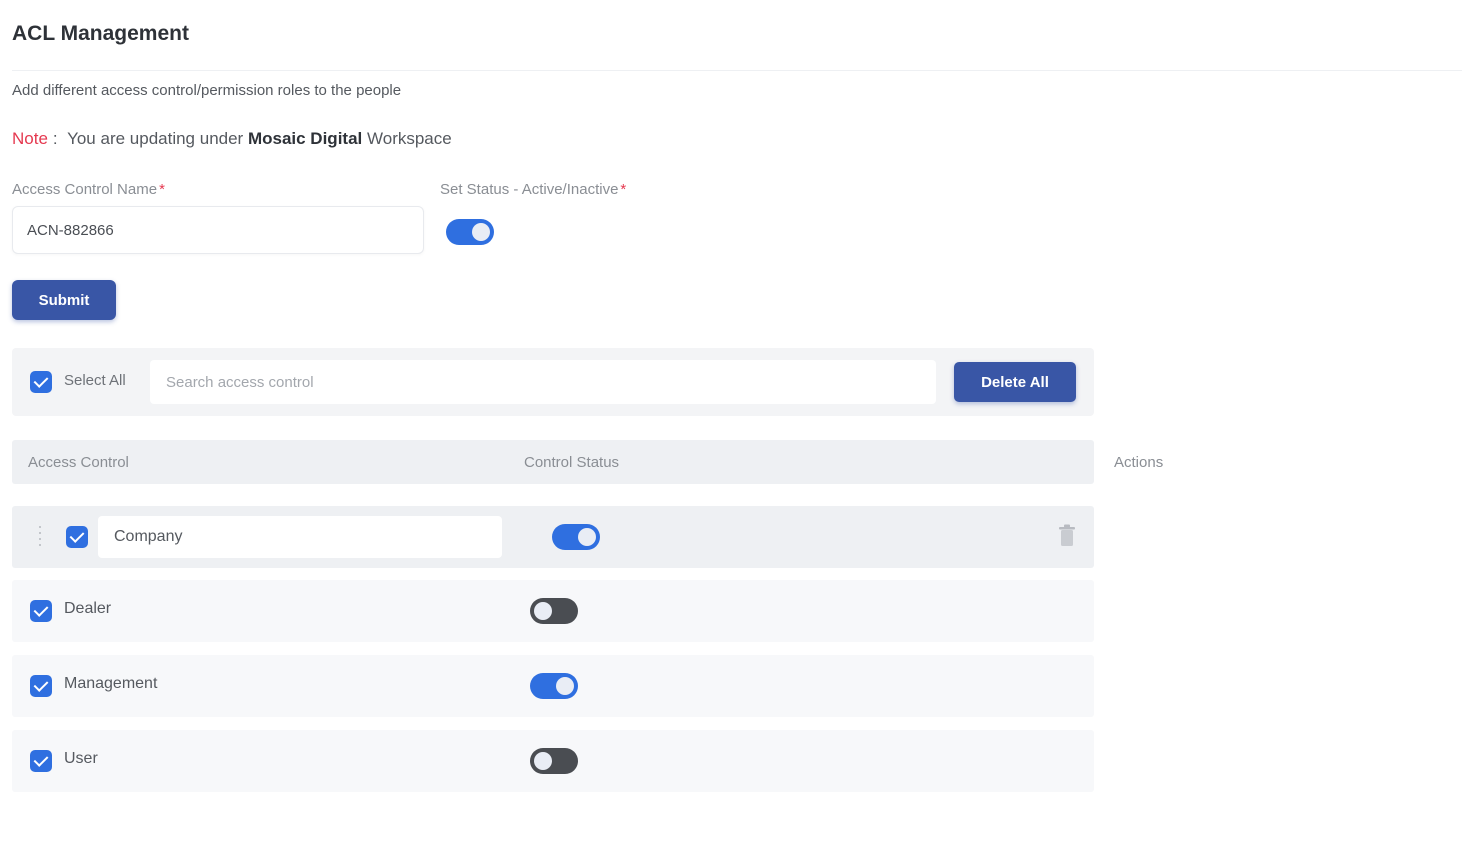  What do you see at coordinates (111, 683) in the screenshot?
I see `row-label: Management` at bounding box center [111, 683].